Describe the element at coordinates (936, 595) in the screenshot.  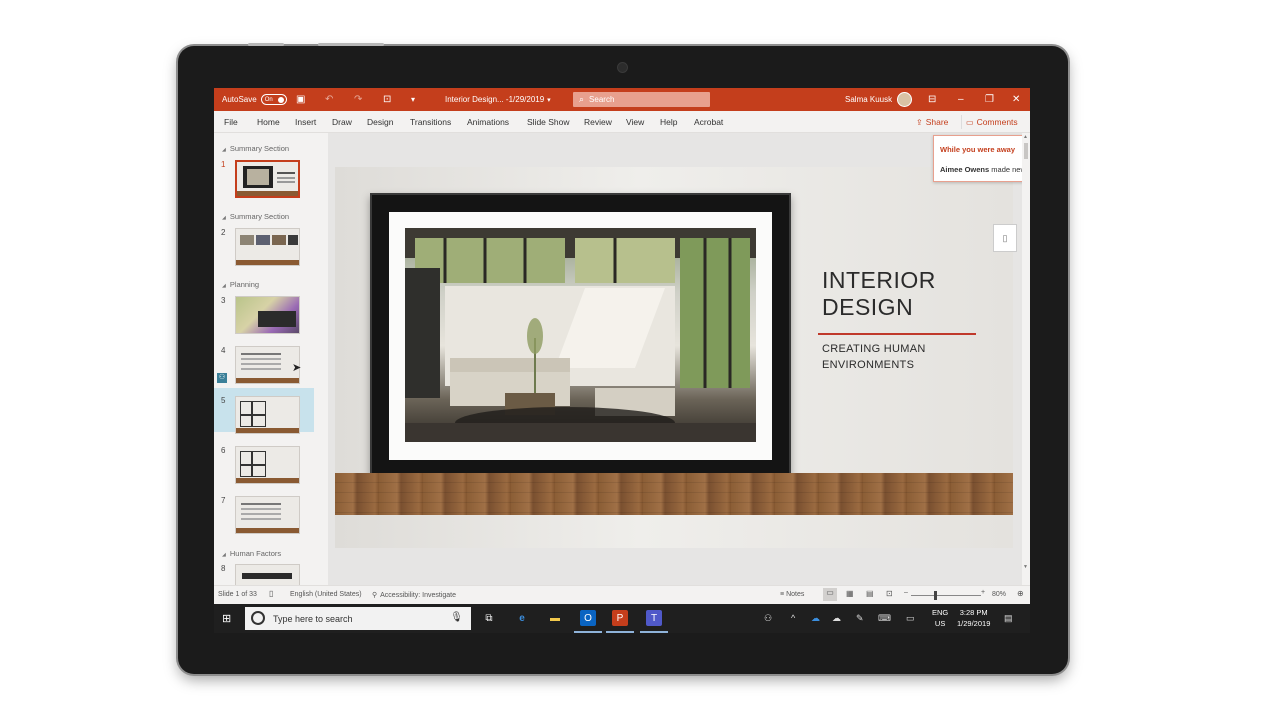
I see `zoom-slider-thumb` at that location.